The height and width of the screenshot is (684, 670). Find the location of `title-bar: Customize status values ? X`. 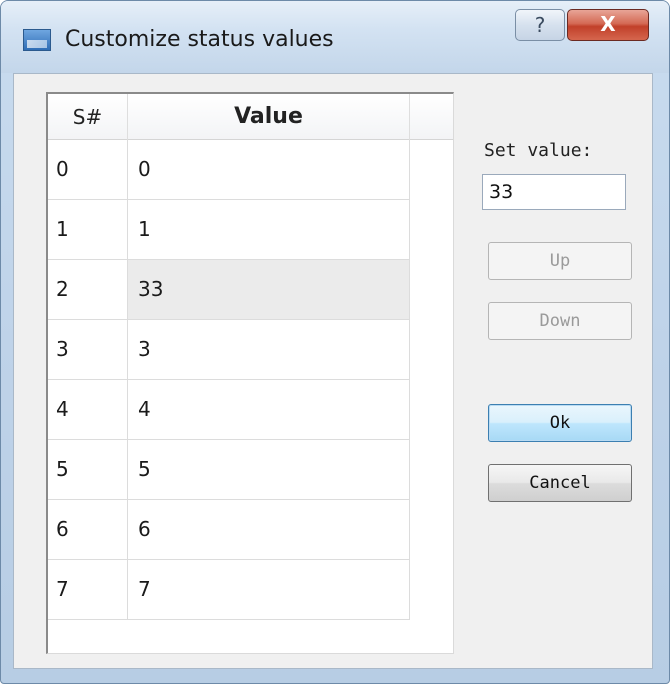

title-bar: Customize status values ? X is located at coordinates (335, 37).